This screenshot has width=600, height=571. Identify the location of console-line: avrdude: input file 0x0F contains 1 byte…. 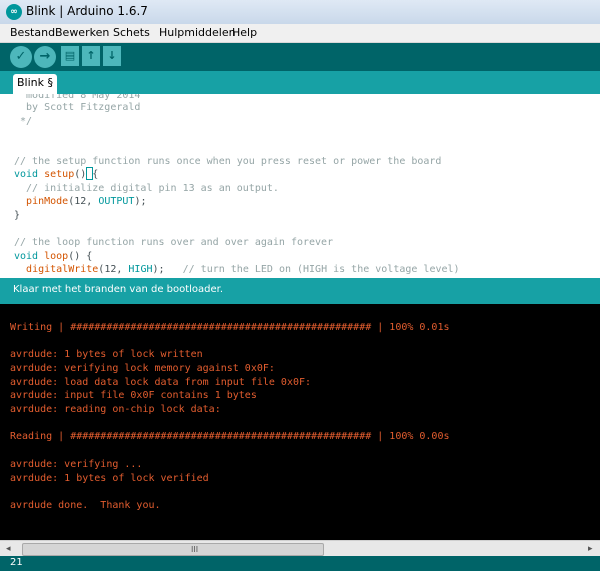
(133, 395).